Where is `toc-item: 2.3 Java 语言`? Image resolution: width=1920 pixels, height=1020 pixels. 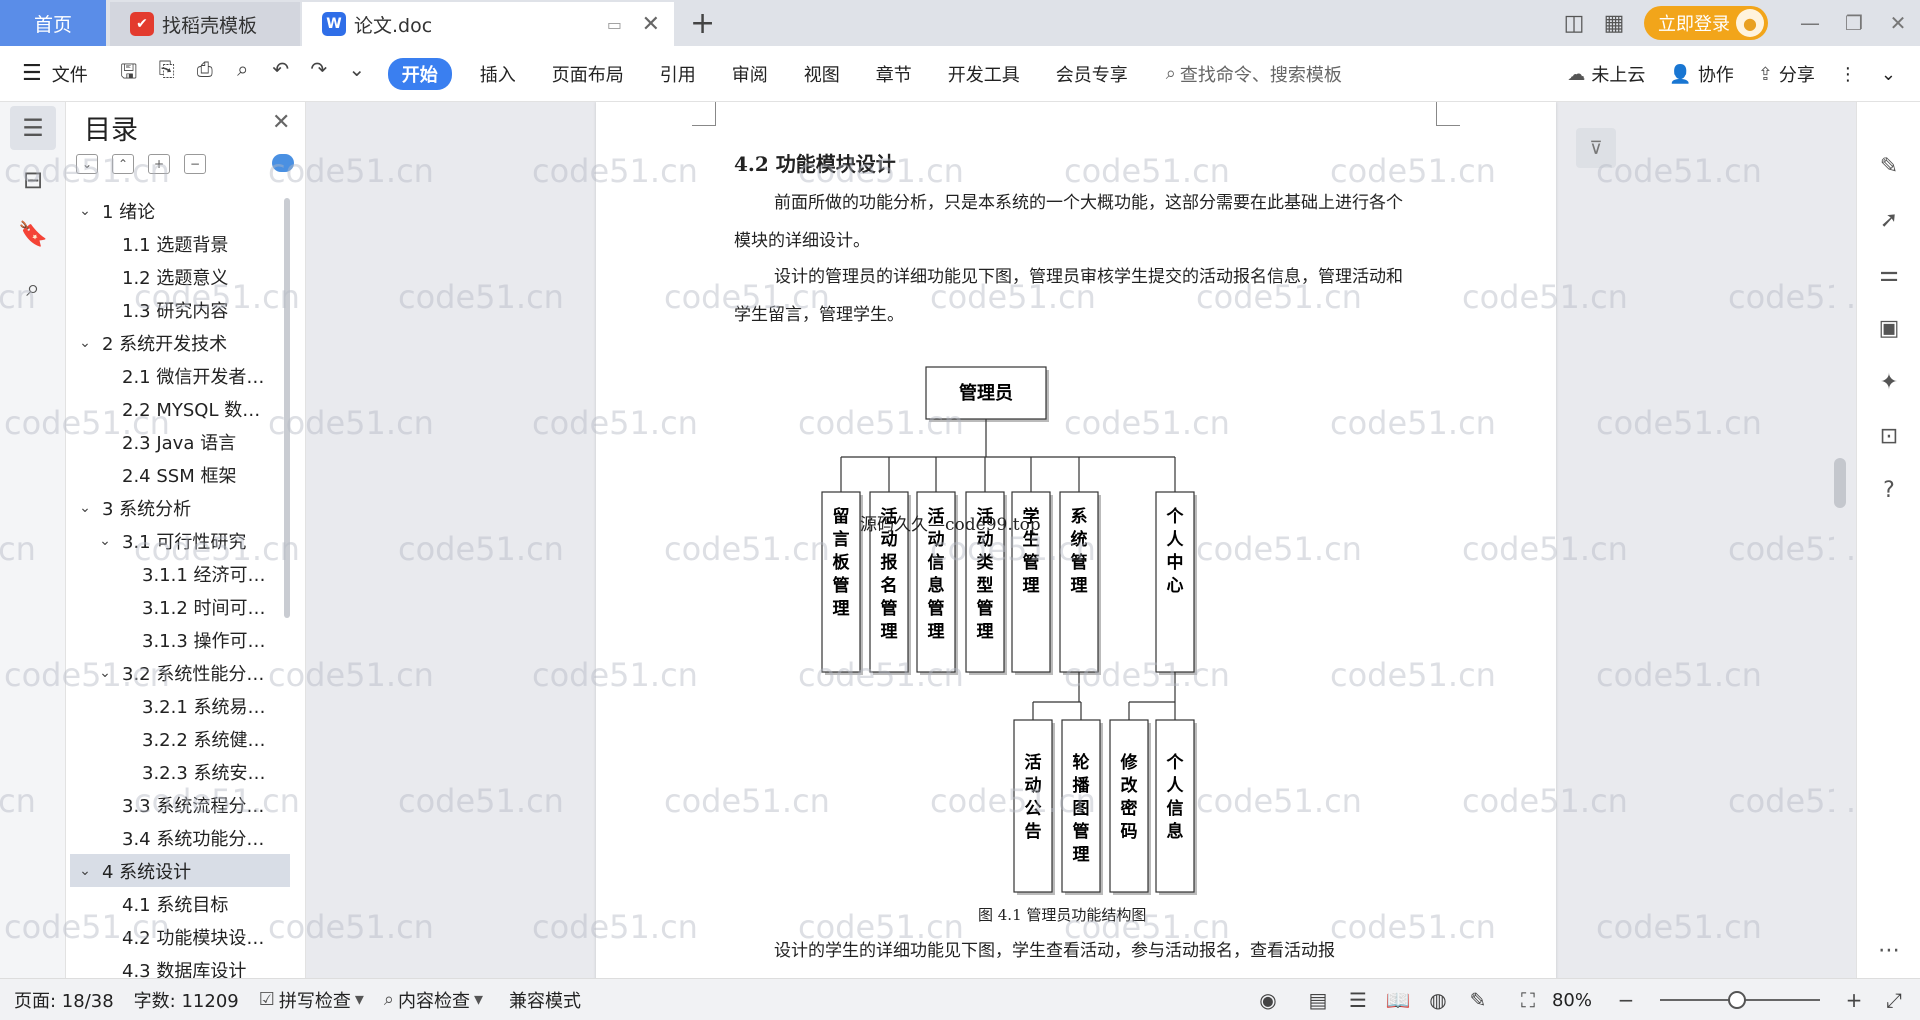
toc-item: 2.3 Java 语言 is located at coordinates (180, 441).